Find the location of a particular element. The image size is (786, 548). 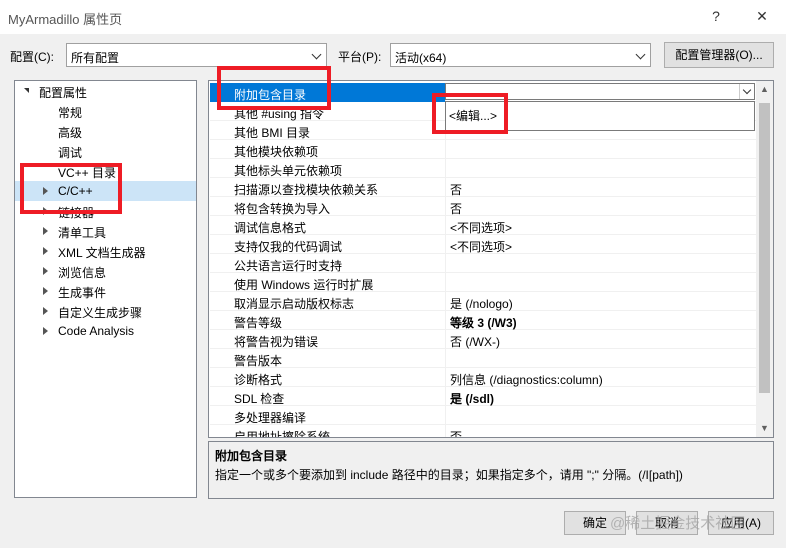

property-name: 调试信息格式 is located at coordinates (328, 225).